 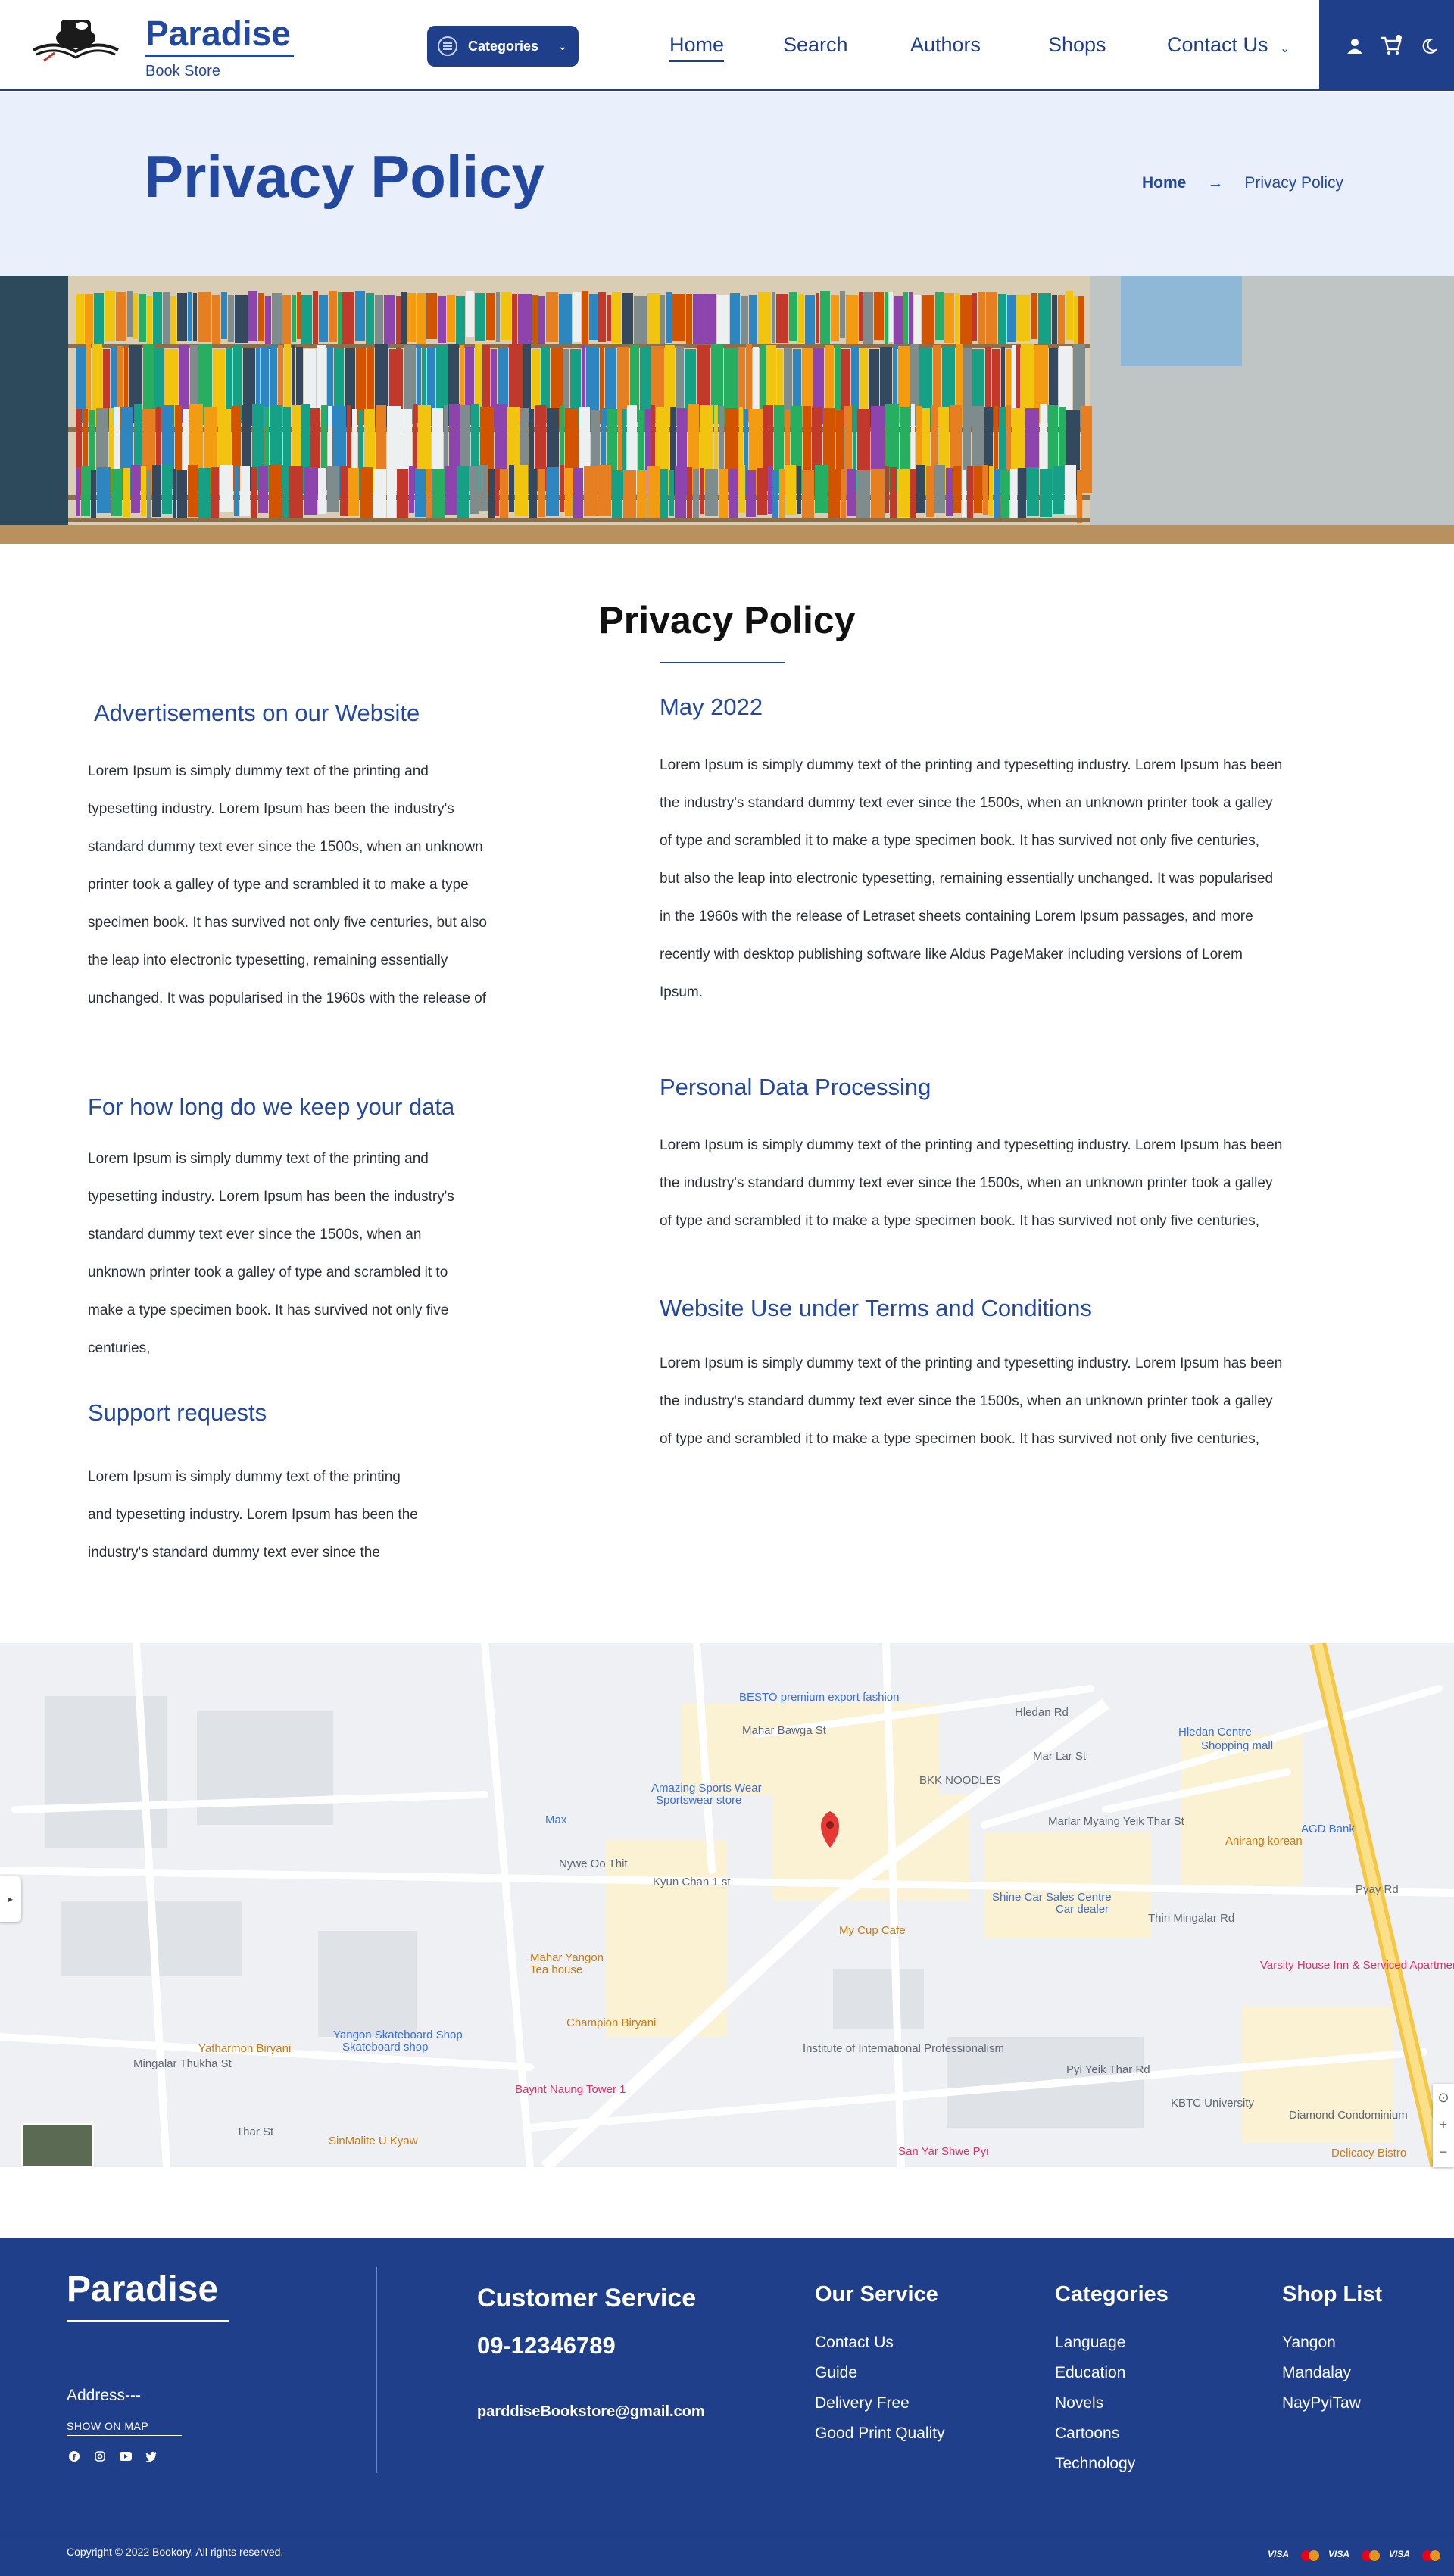 I want to click on logo-icon, so click(x=76, y=39).